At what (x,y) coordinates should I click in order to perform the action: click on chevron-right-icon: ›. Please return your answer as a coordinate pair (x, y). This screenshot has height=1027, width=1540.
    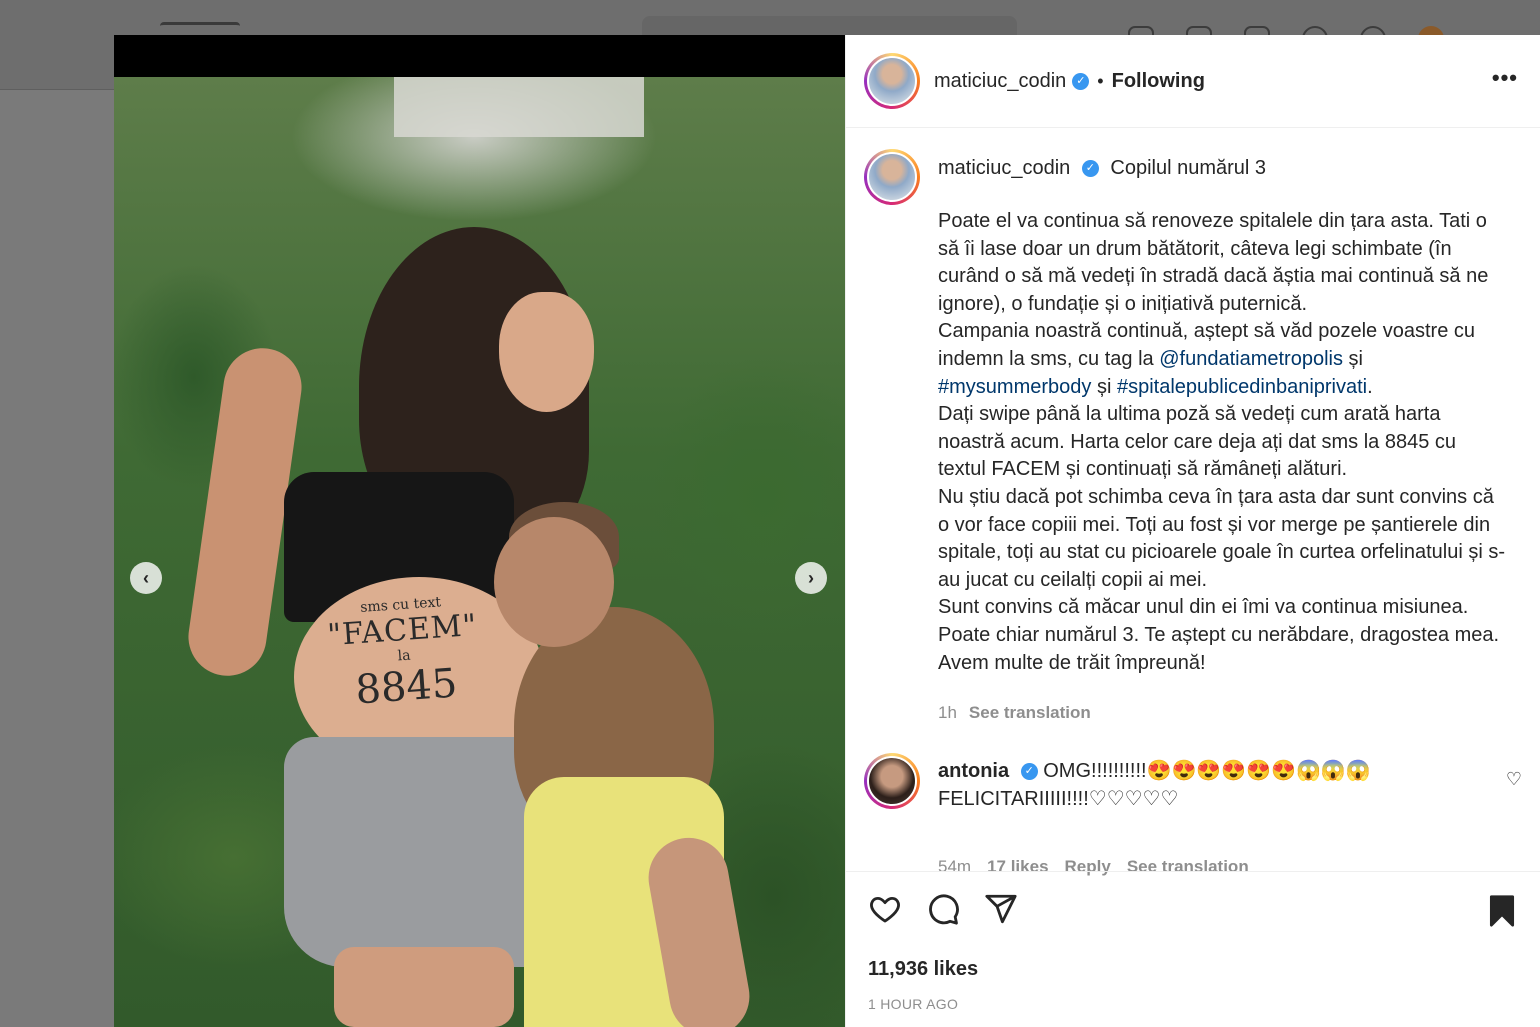
    Looking at the image, I should click on (811, 577).